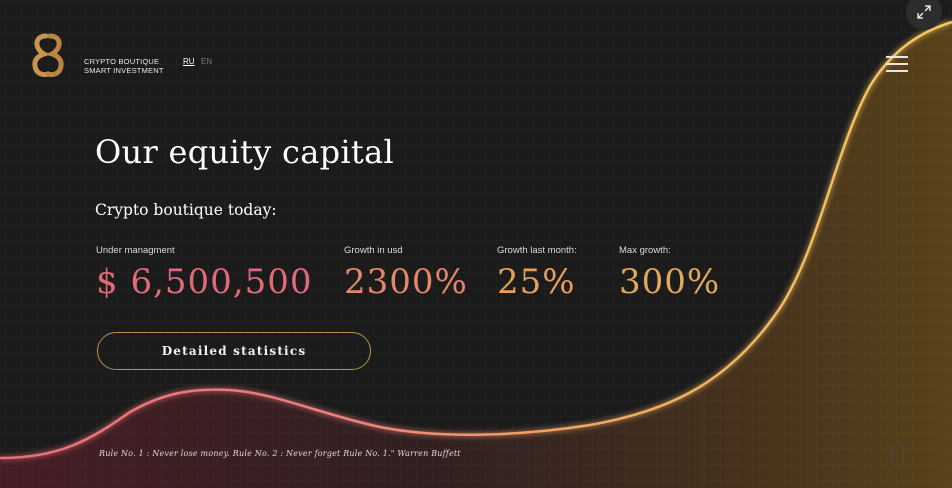  I want to click on brand-logo, so click(48, 55).